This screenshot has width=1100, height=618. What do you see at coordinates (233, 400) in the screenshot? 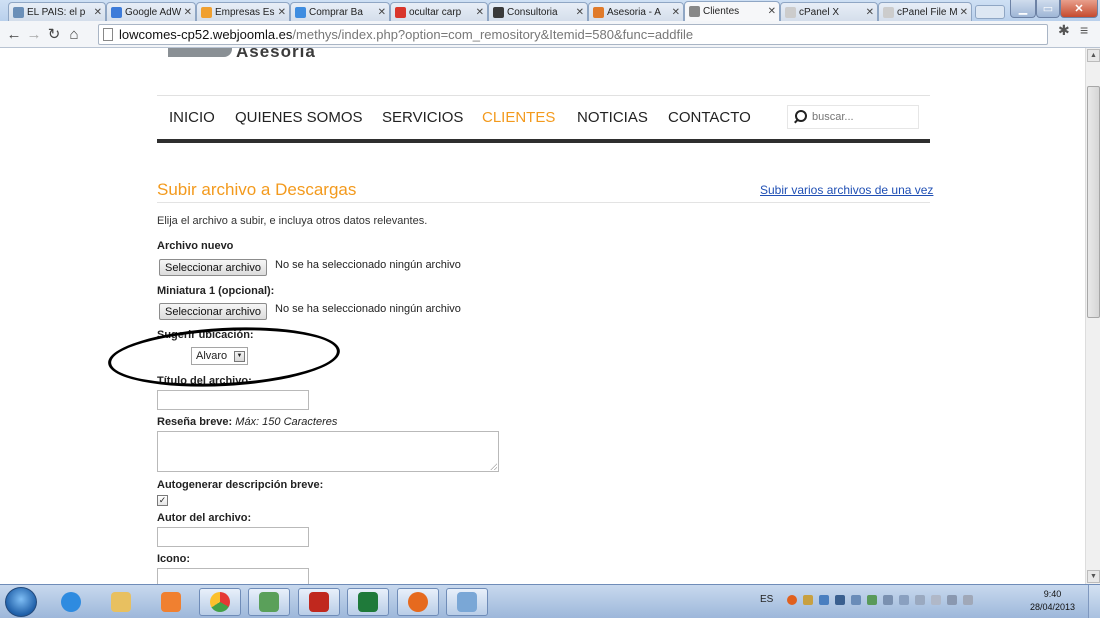
I see `title-input` at bounding box center [233, 400].